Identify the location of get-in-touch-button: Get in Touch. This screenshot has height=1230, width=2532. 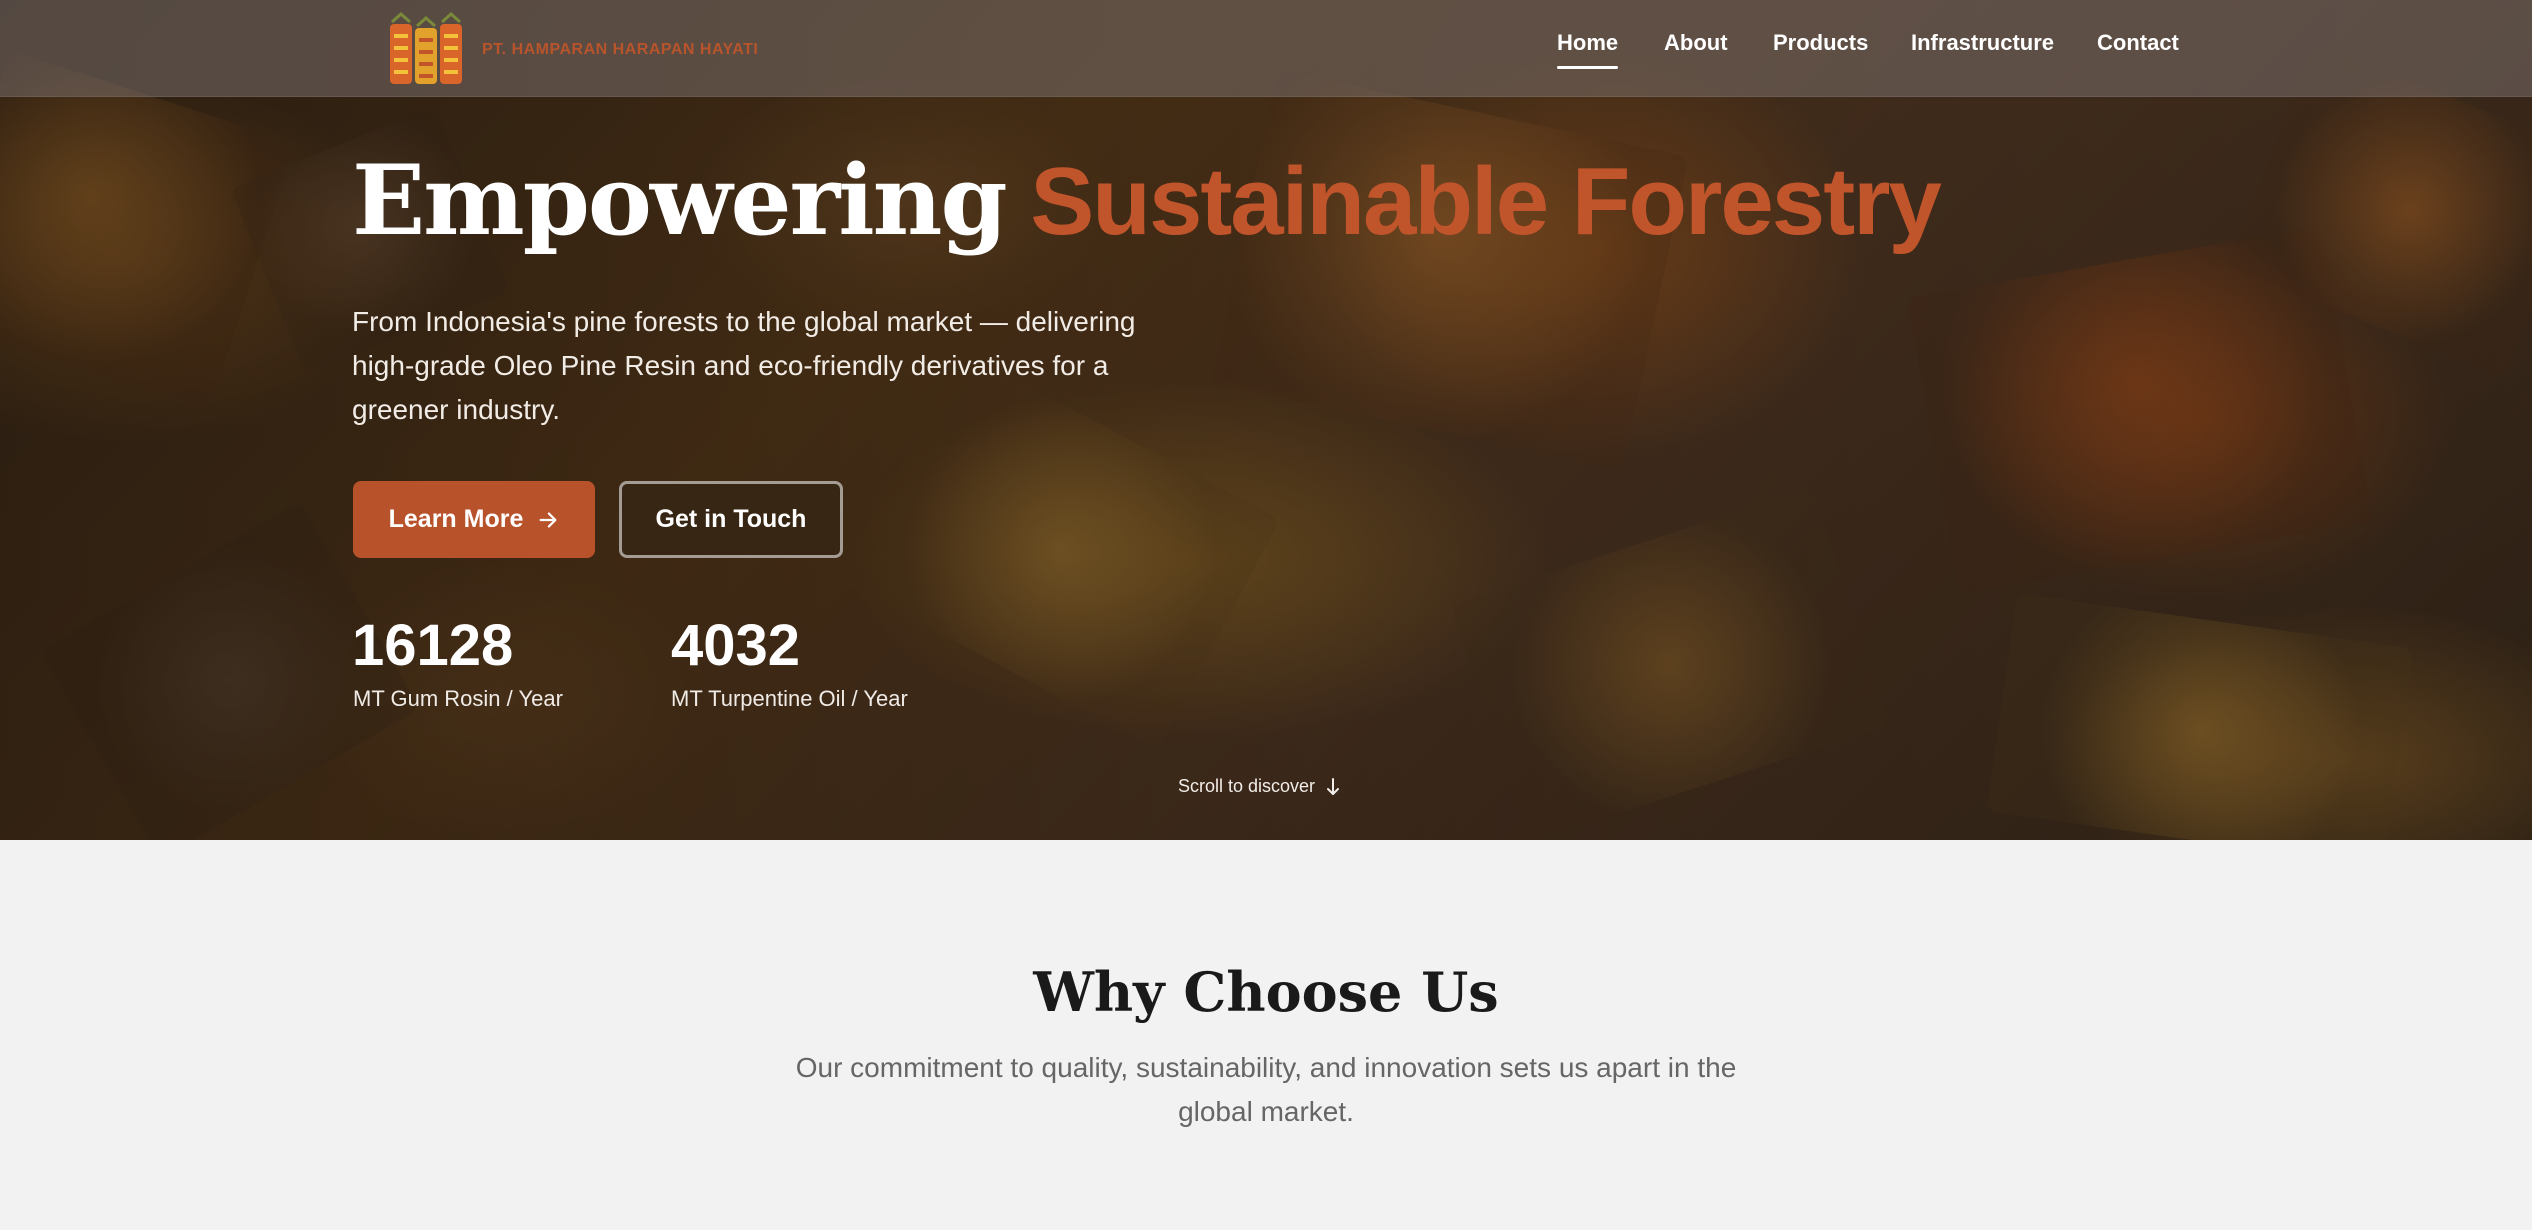
(731, 519).